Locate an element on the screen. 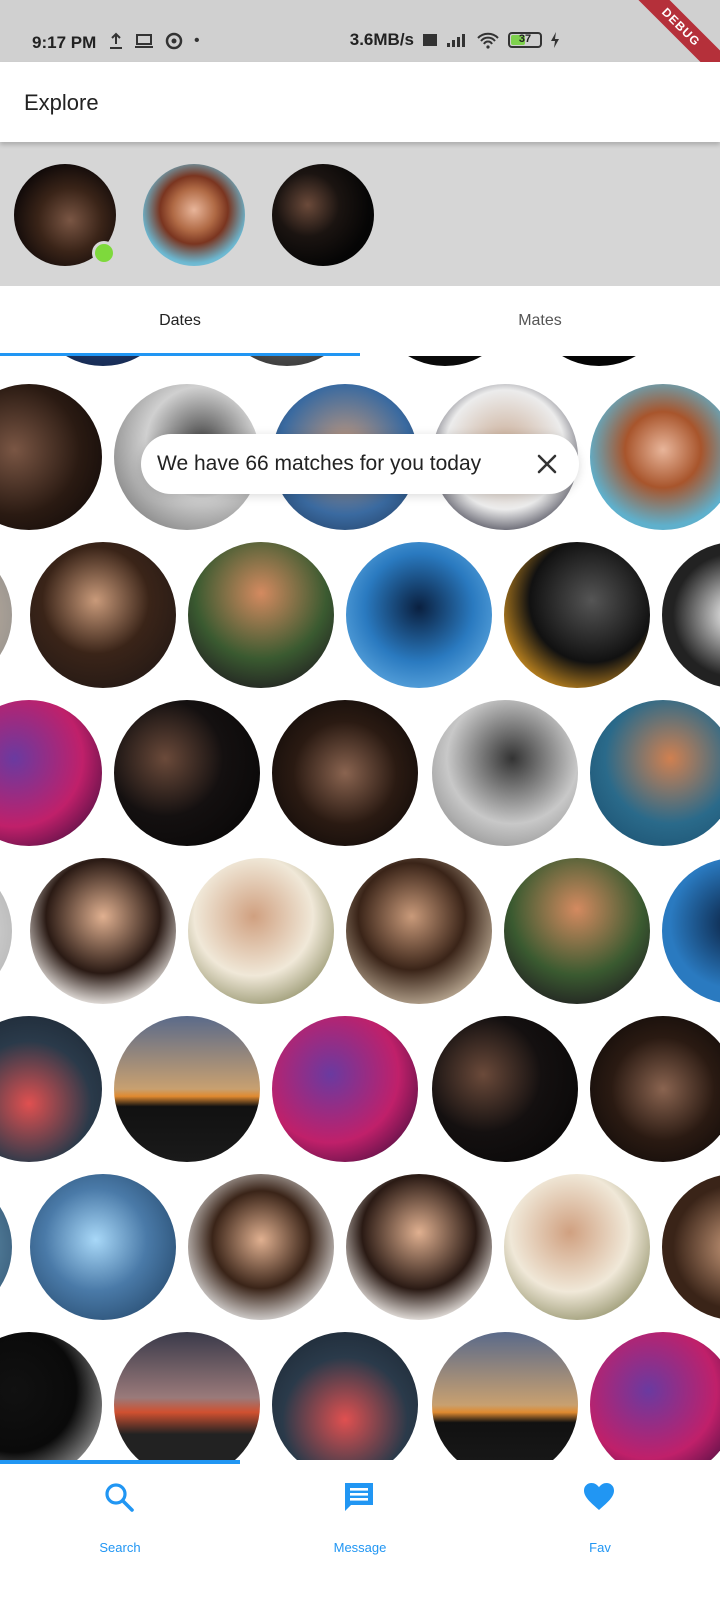  online-status-dot is located at coordinates (104, 253).